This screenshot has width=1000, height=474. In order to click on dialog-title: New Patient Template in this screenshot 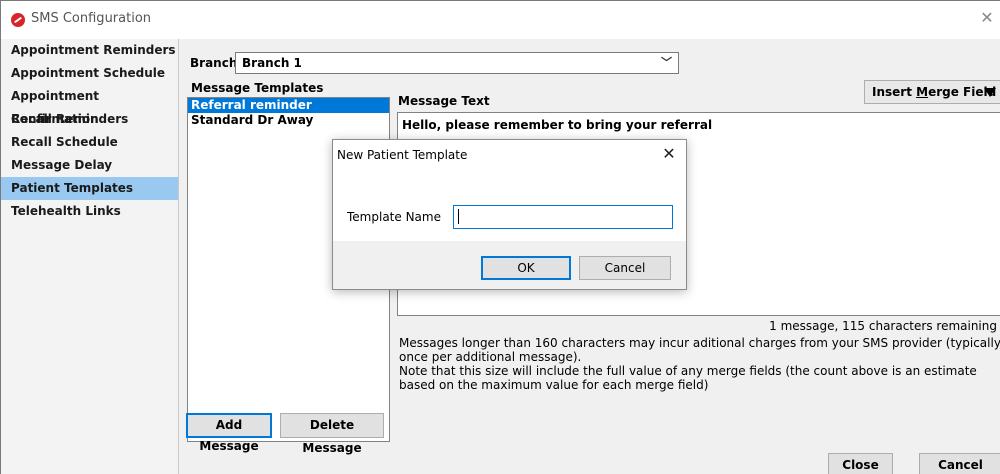, I will do `click(402, 155)`.